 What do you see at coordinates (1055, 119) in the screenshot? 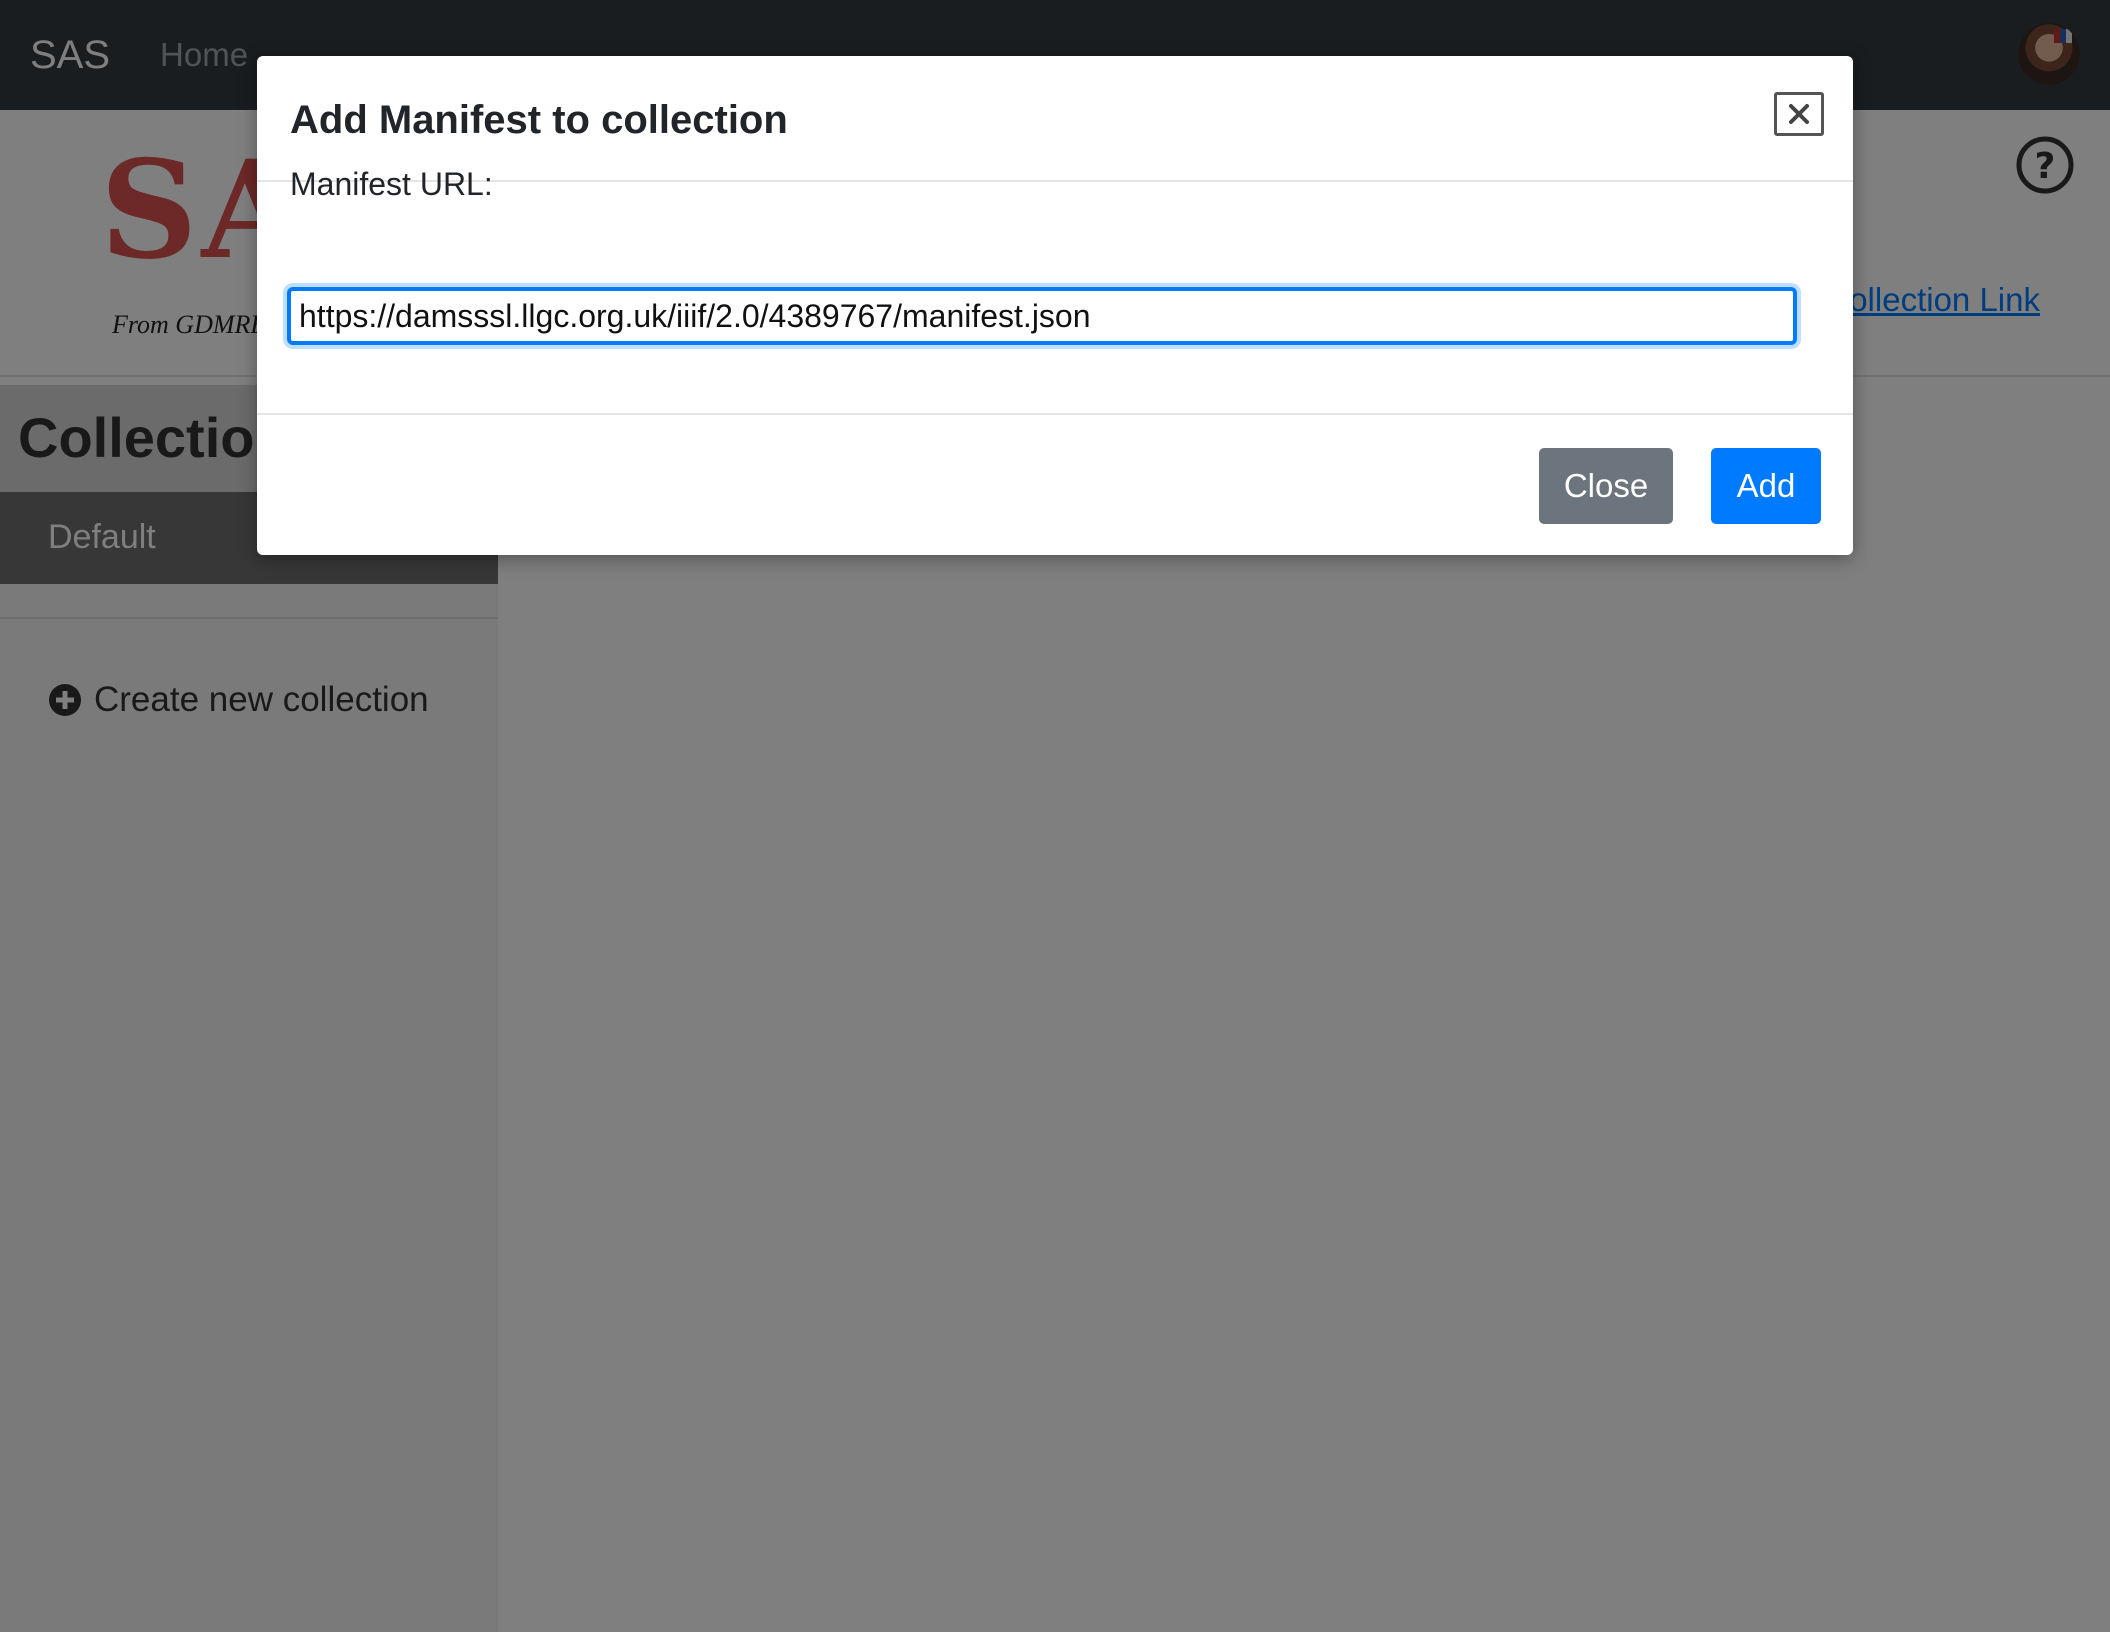
I see `modal-header: Add Manifest to collection` at bounding box center [1055, 119].